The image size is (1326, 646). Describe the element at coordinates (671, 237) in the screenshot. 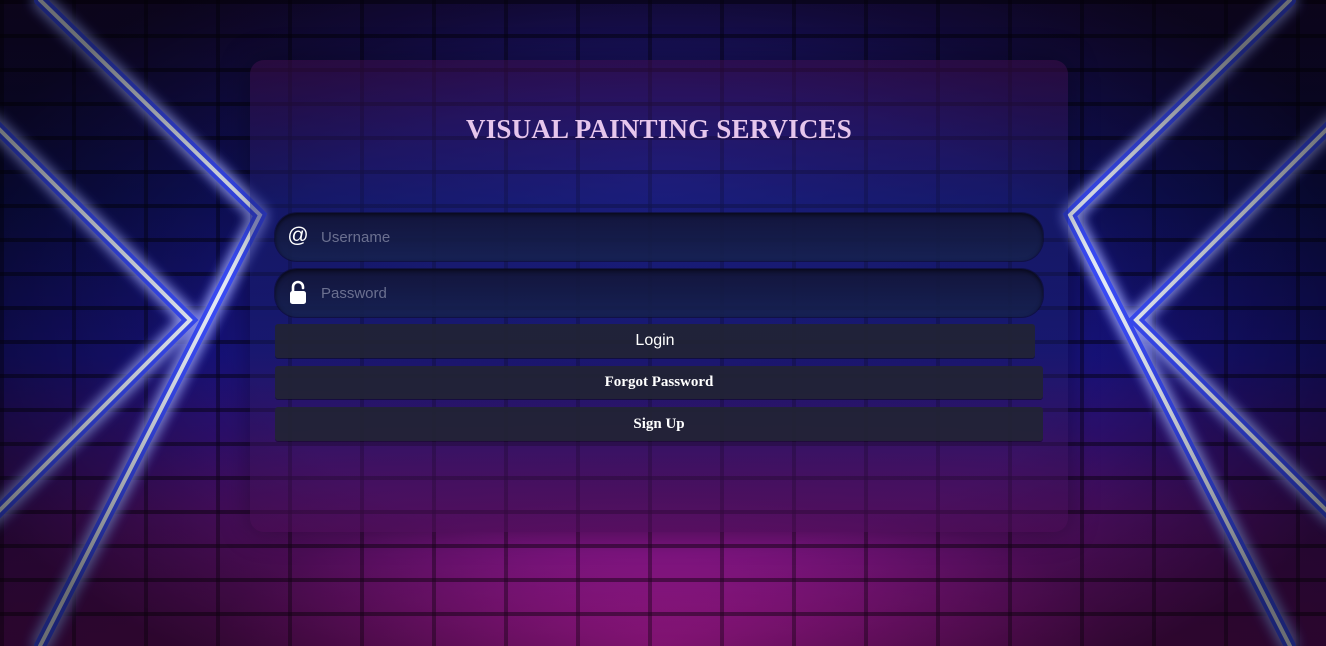

I see `username-input` at that location.